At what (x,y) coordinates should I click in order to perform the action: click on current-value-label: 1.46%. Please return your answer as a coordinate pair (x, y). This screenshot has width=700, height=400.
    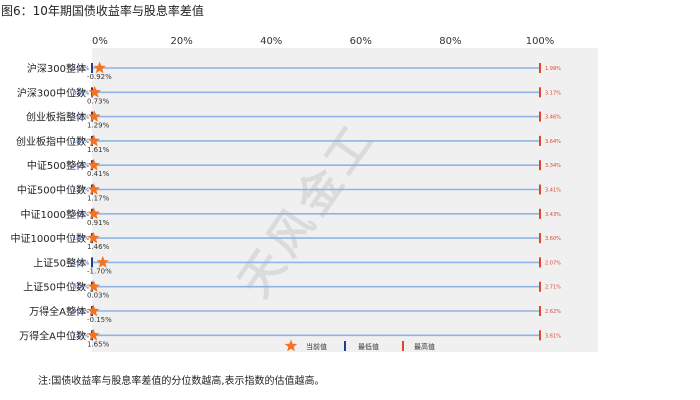
    Looking at the image, I should click on (98, 247).